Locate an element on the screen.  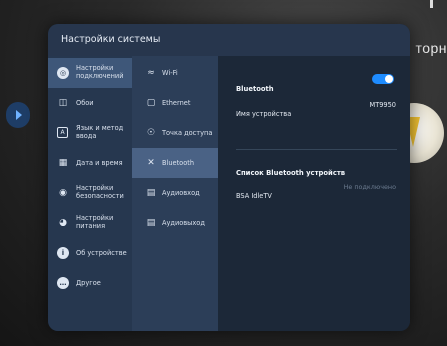
sub-item-audio-in: ▤ Аудиовход is located at coordinates (175, 193).